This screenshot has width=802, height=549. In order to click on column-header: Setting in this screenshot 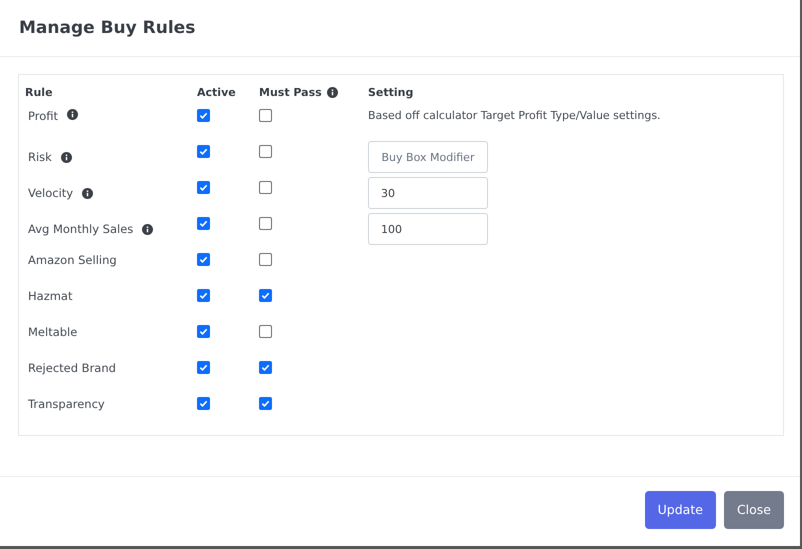, I will do `click(391, 92)`.